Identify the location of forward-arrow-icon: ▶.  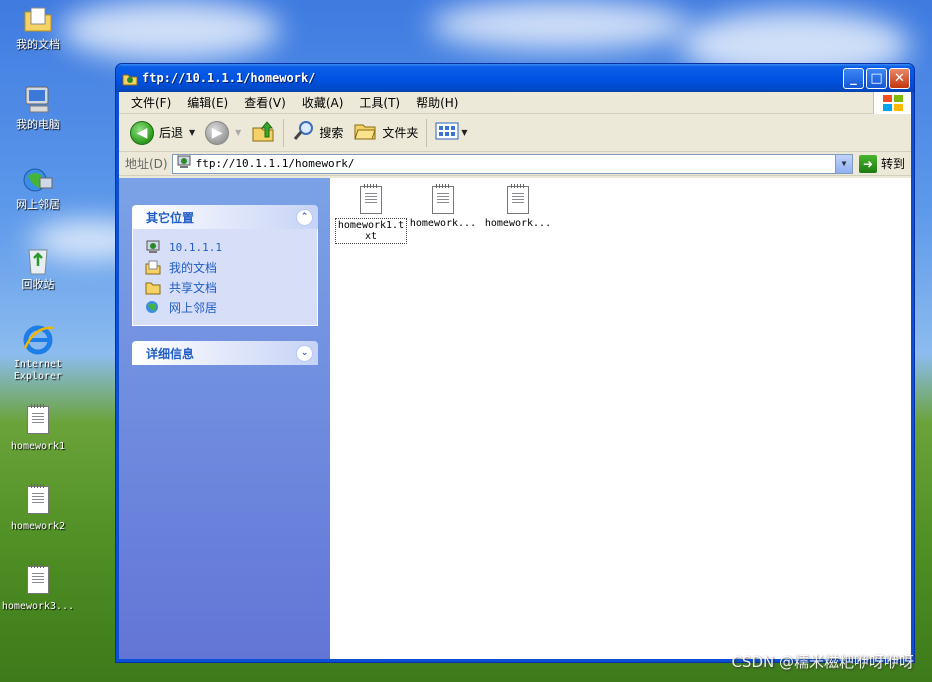
(217, 132).